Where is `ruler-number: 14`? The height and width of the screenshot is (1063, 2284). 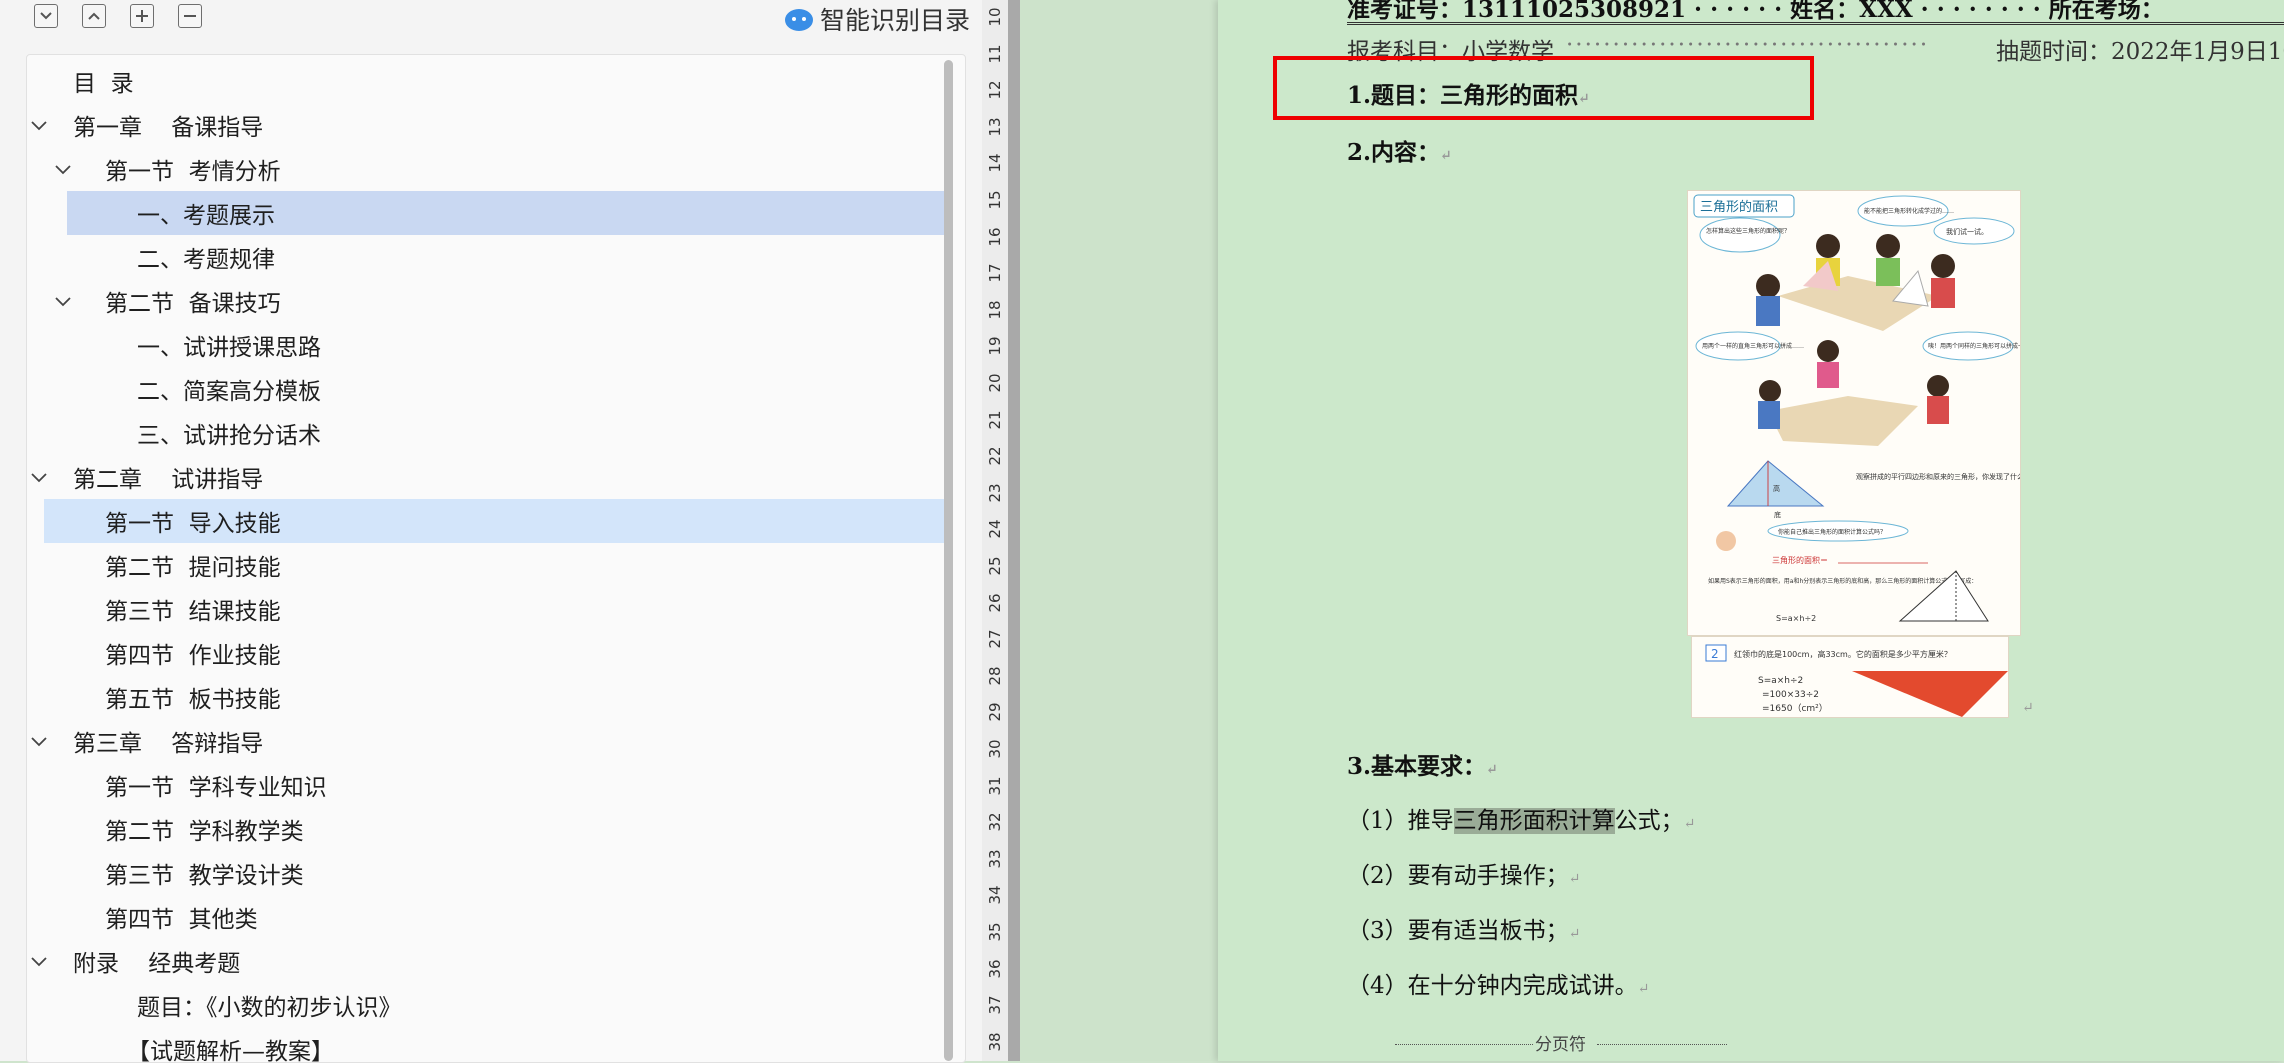
ruler-number: 14 is located at coordinates (995, 163).